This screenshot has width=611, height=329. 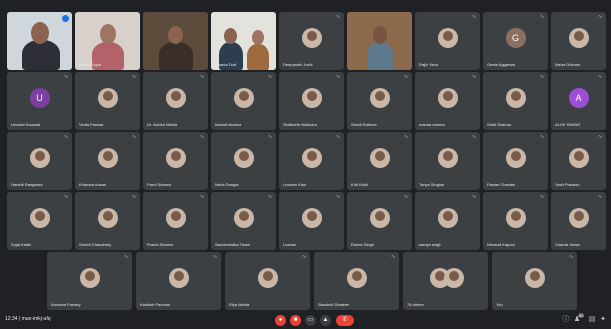 What do you see at coordinates (226, 64) in the screenshot?
I see `participant-name: Ananta Dutt` at bounding box center [226, 64].